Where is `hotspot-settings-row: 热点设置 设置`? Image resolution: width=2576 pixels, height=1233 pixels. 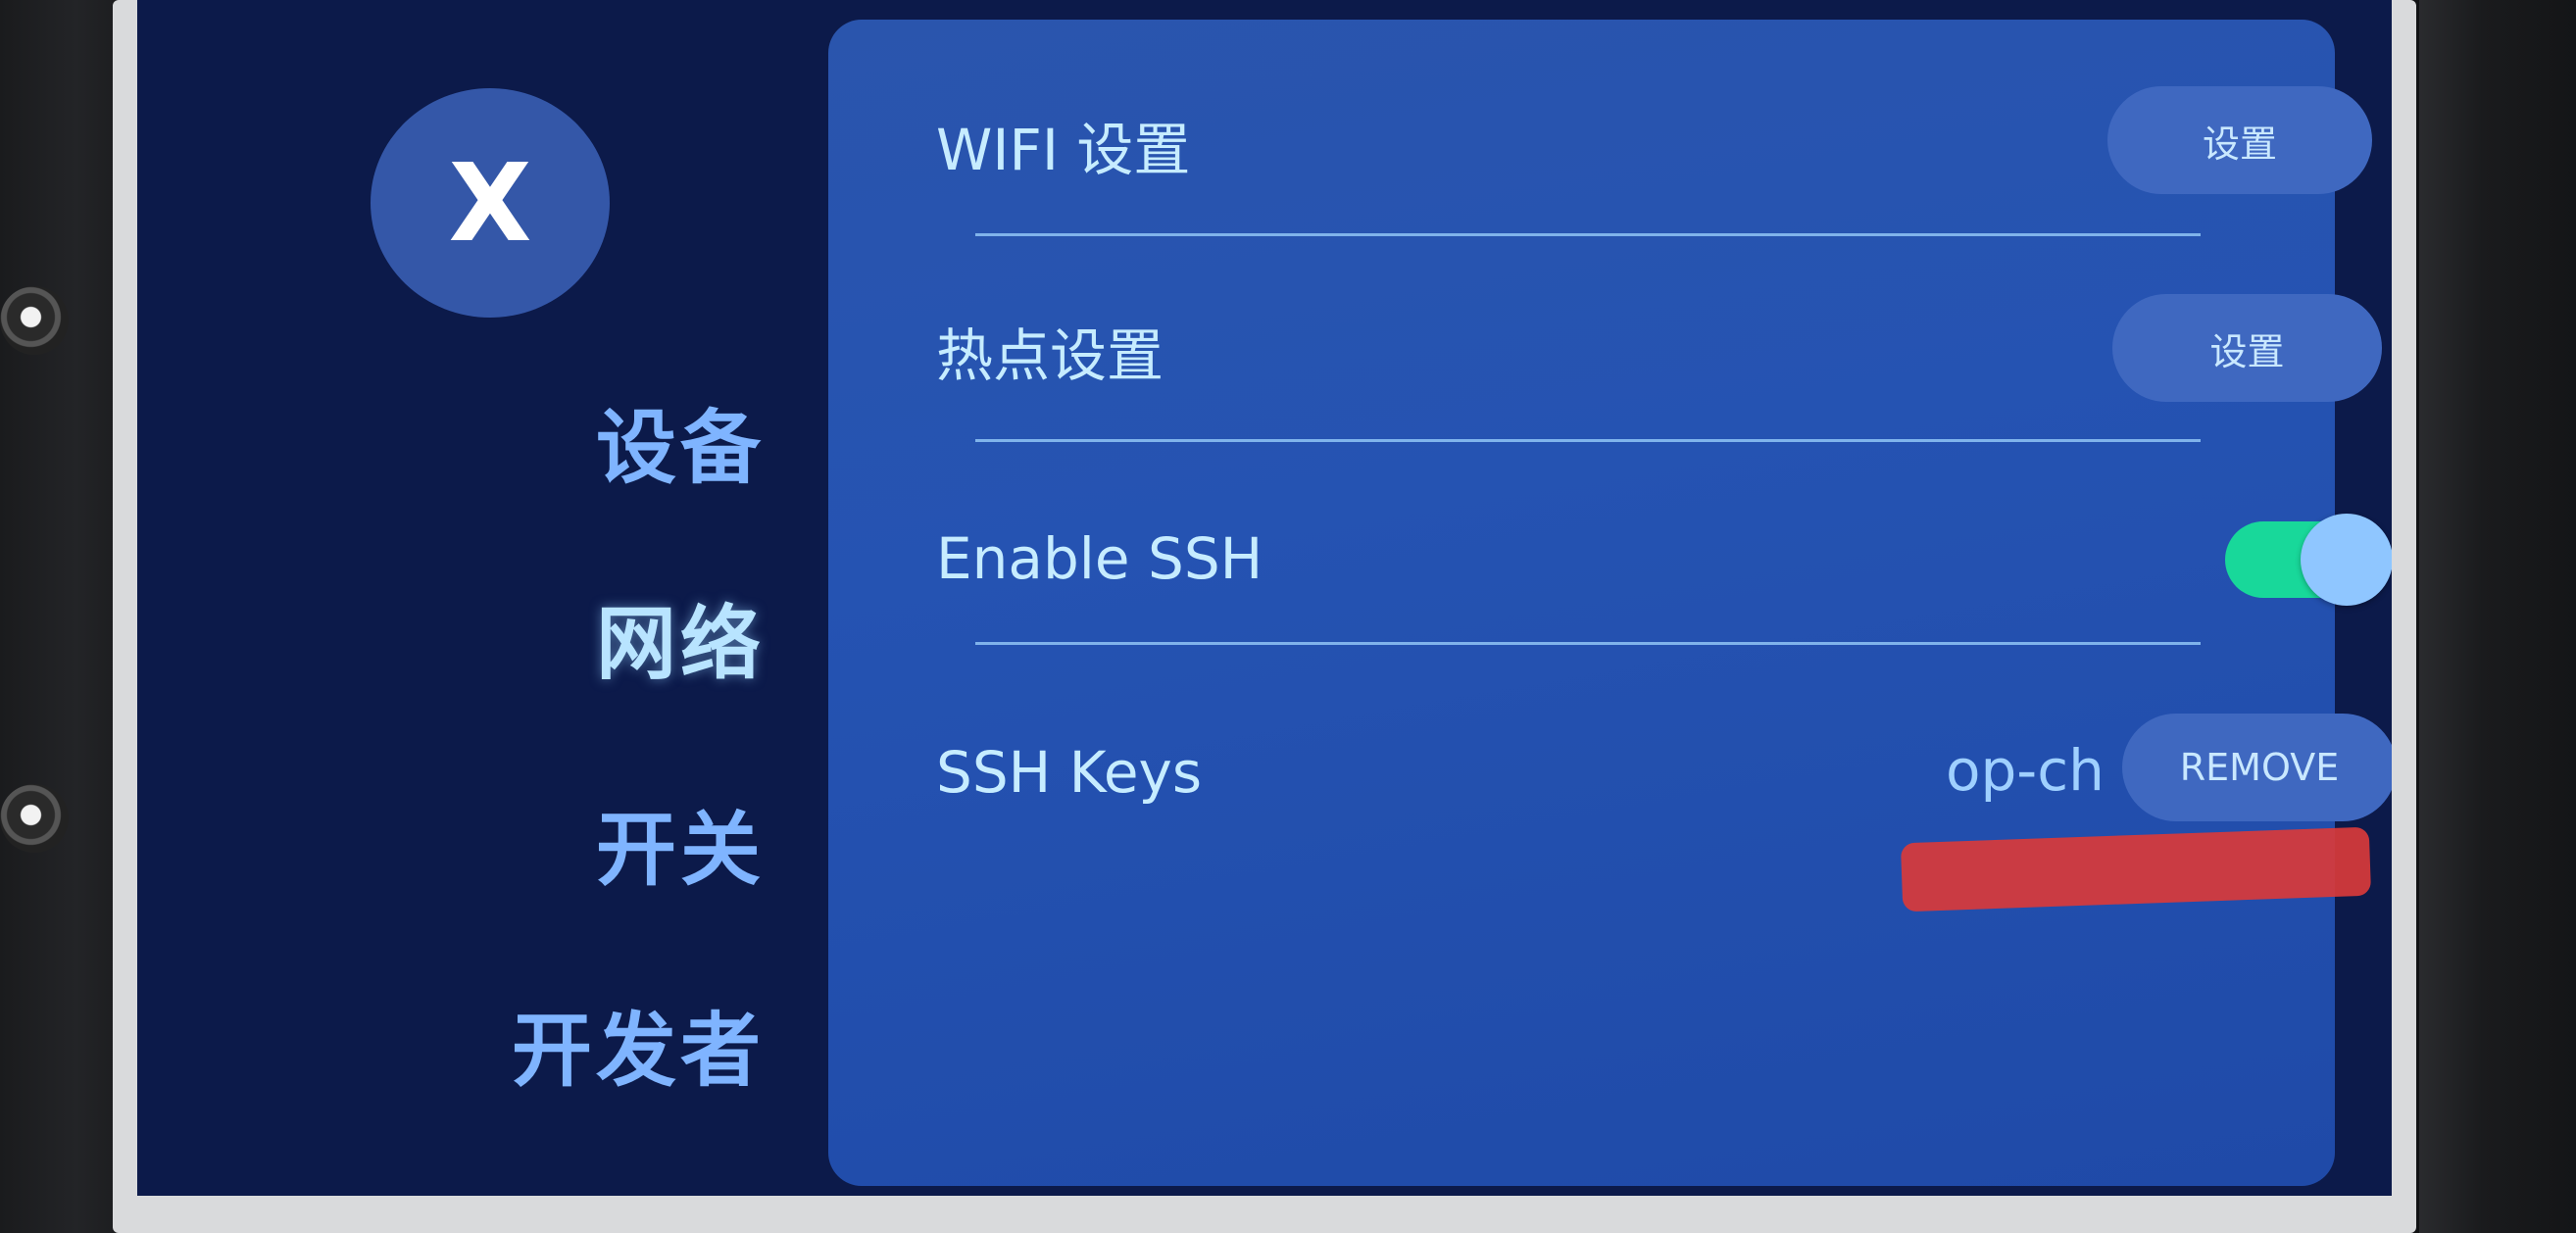 hotspot-settings-row: 热点设置 设置 is located at coordinates (1605, 350).